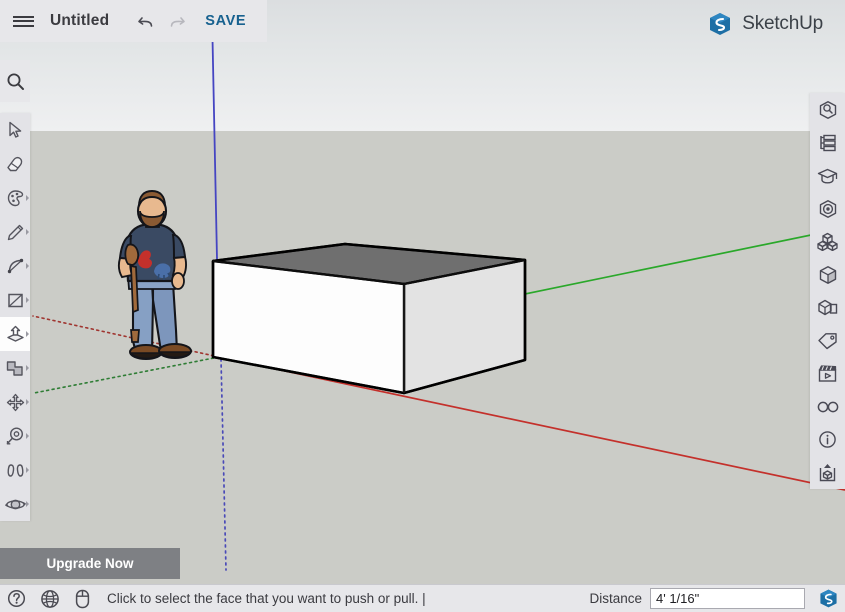 Image resolution: width=845 pixels, height=612 pixels. Describe the element at coordinates (126, 375) in the screenshot. I see `axis-green-negative` at that location.